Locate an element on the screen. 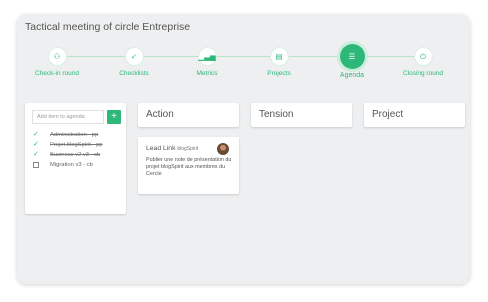 The height and width of the screenshot is (302, 488). agenda-item-text: Projet blogSpirit - pp is located at coordinates (76, 145).